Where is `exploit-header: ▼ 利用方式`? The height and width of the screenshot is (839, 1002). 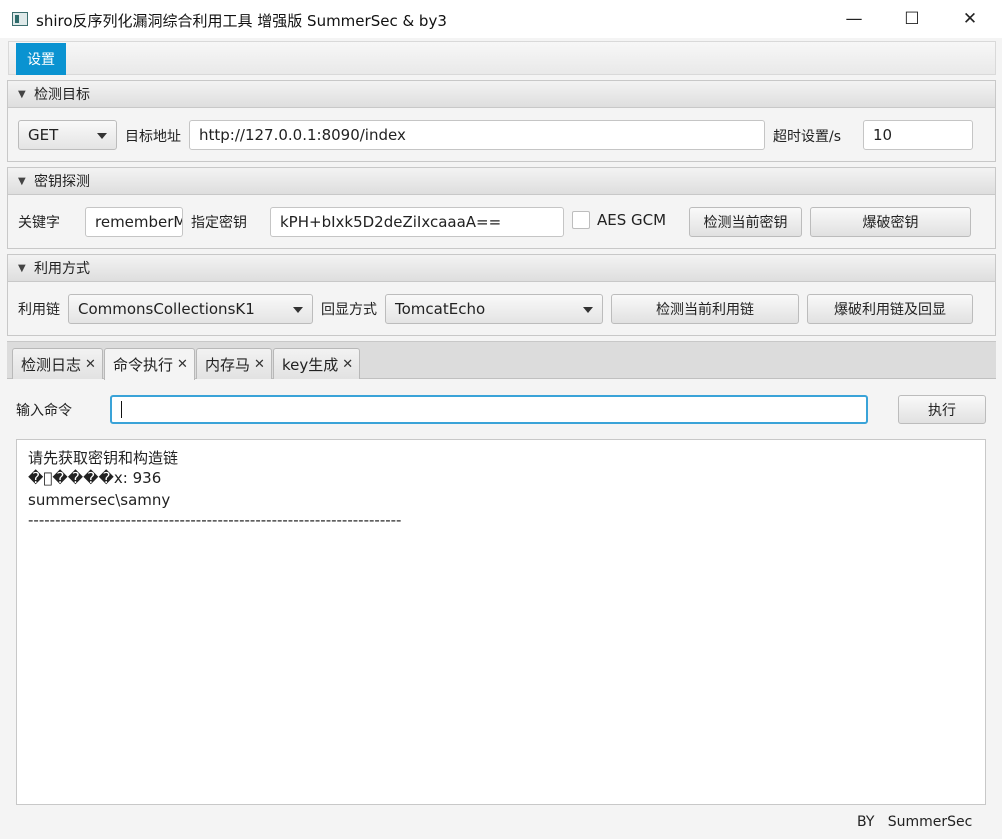 exploit-header: ▼ 利用方式 is located at coordinates (501, 268).